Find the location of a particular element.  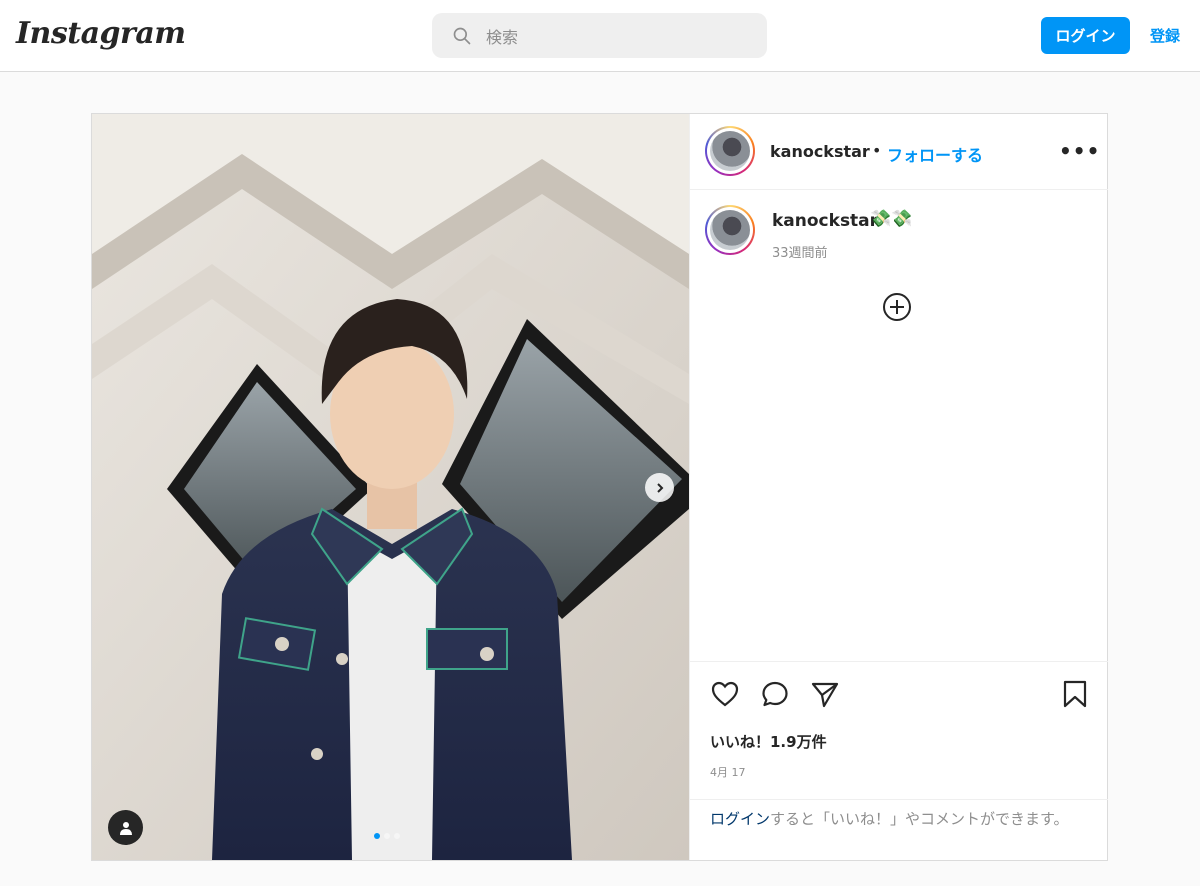

login-prompt-text: すると「いいね！」やコメントができます。 is located at coordinates (919, 819).